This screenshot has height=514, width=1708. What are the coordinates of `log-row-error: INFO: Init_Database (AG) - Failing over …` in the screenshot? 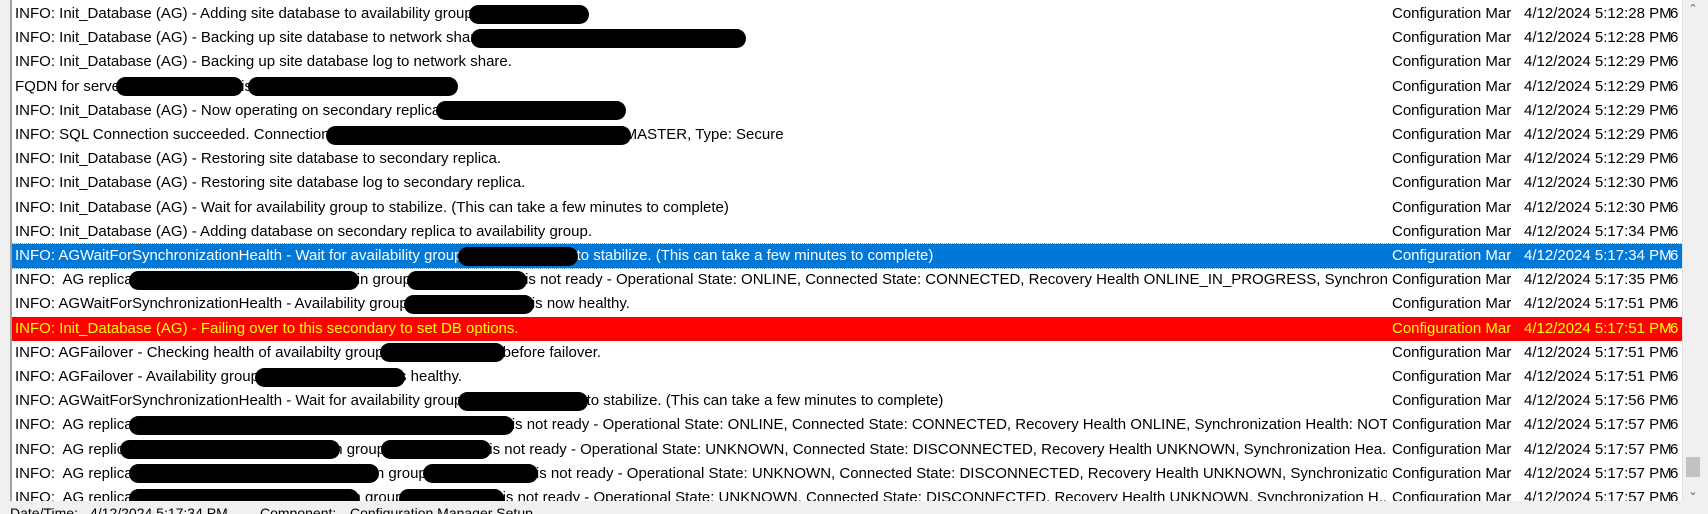 It's located at (847, 328).